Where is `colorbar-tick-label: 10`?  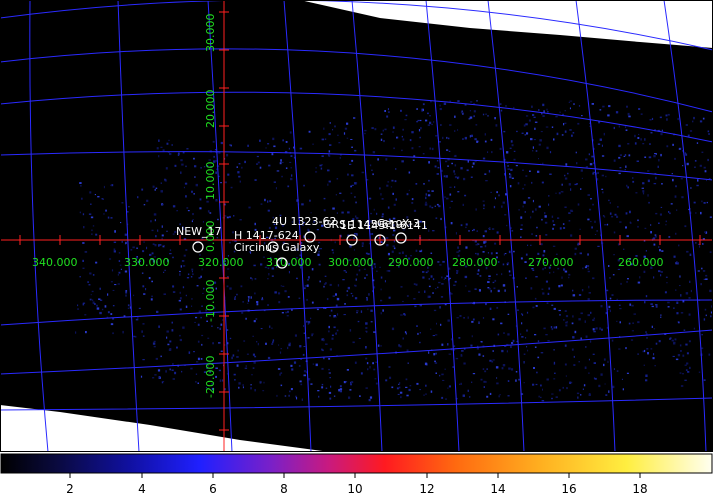
colorbar-tick-label: 10 is located at coordinates (354, 489).